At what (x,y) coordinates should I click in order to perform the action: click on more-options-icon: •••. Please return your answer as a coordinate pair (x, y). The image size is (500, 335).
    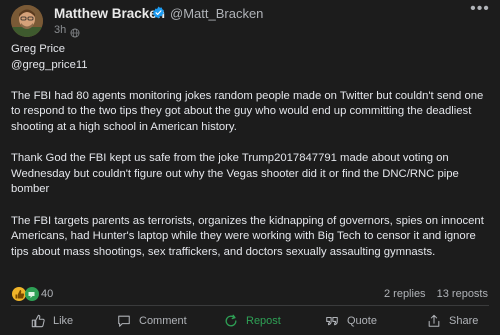
    Looking at the image, I should click on (480, 11).